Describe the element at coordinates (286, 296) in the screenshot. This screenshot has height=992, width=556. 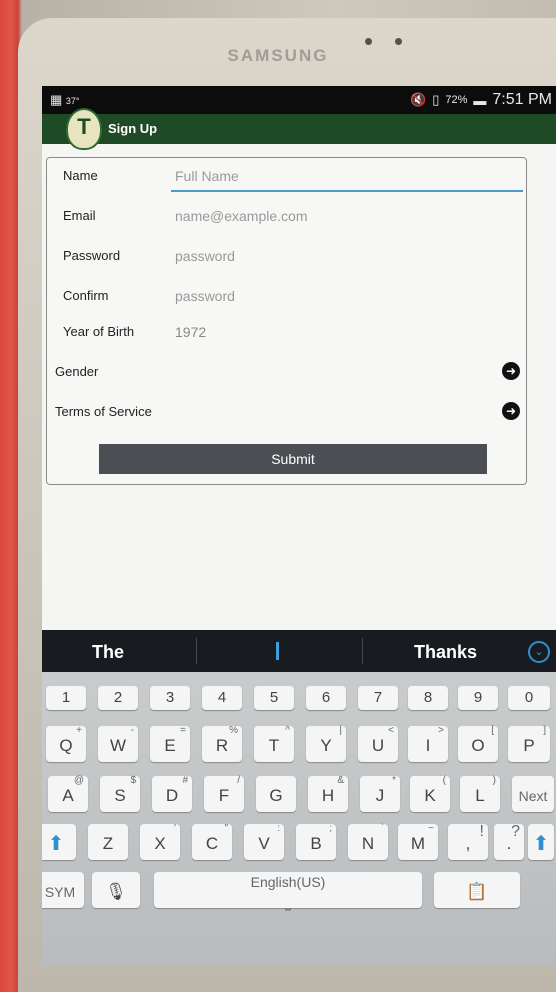
I see `confirm-row: Confirm password` at that location.